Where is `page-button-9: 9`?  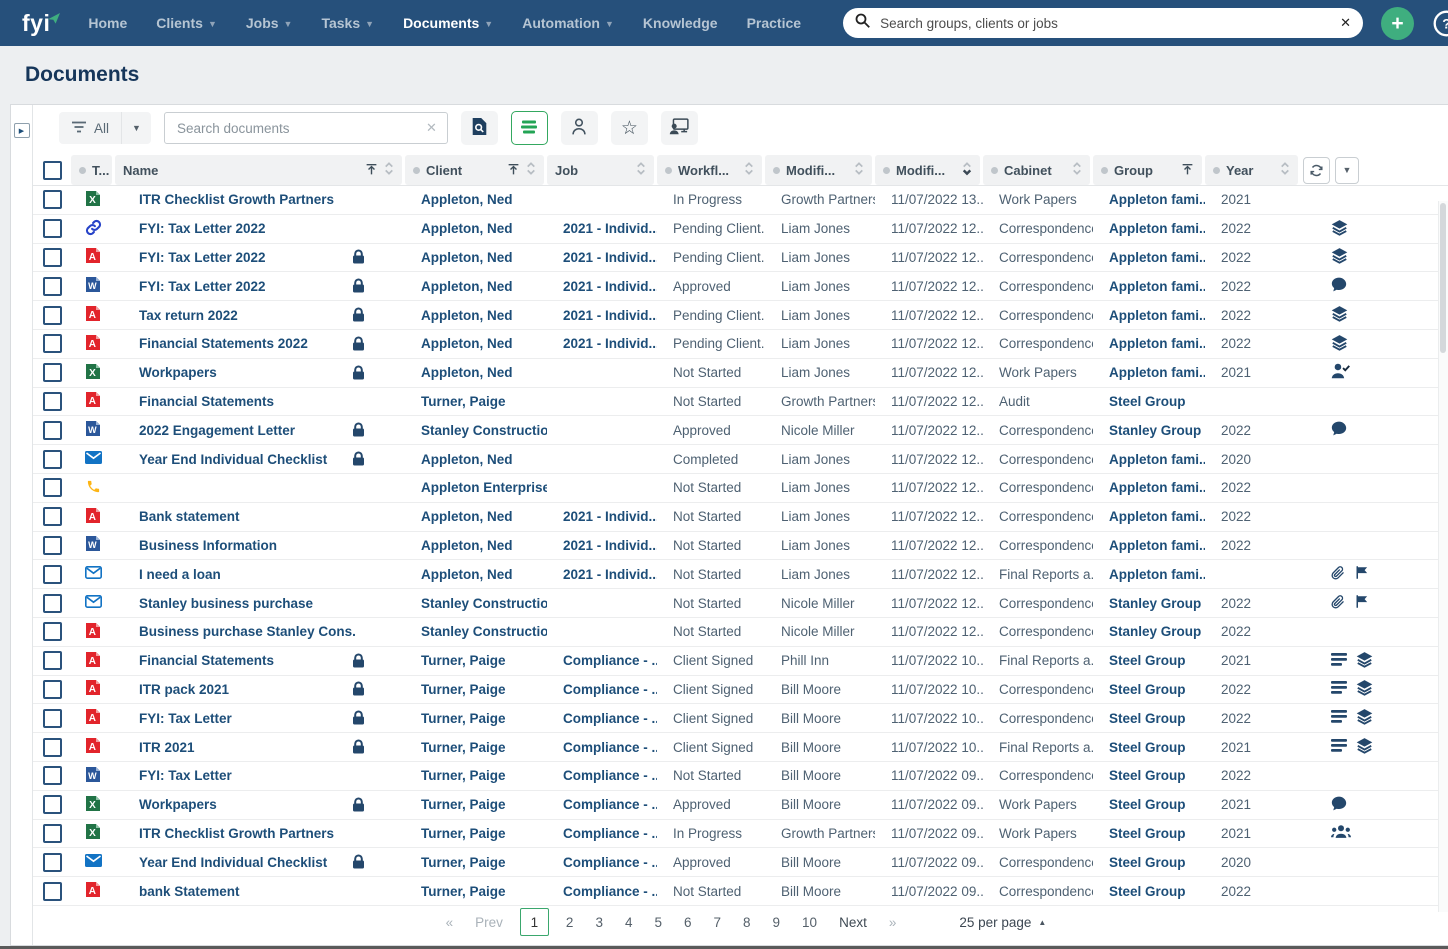
page-button-9: 9 is located at coordinates (777, 922).